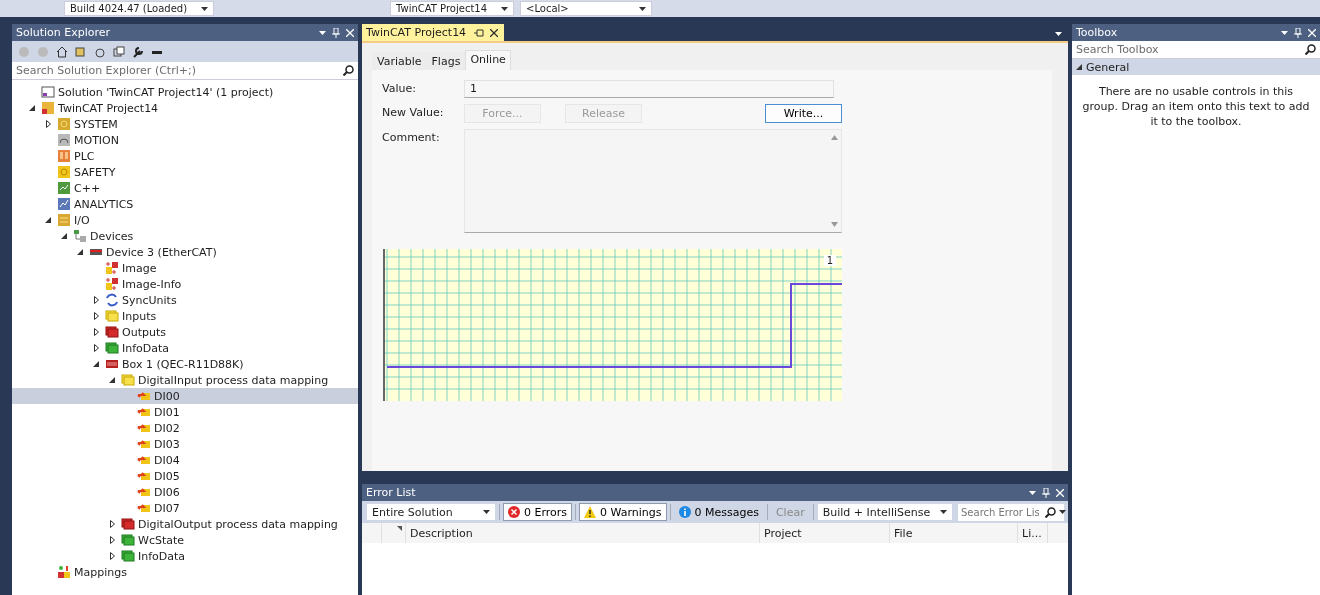  I want to click on error-icon, so click(514, 512).